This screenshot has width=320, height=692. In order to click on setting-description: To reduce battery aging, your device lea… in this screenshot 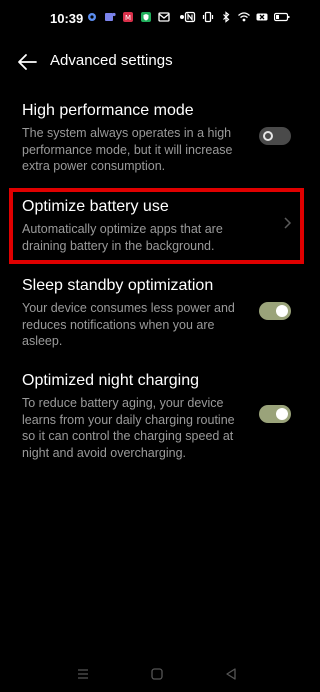, I will do `click(128, 428)`.